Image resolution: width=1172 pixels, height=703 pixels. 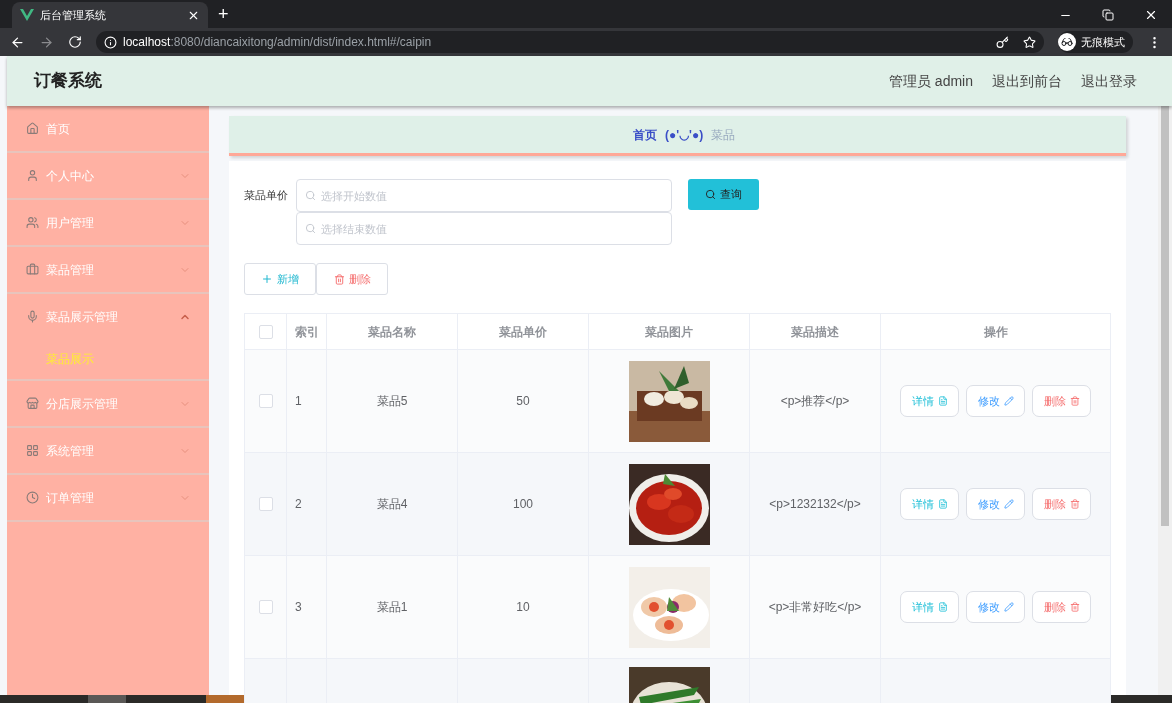 I want to click on table-cell-text: 3, so click(x=298, y=607).